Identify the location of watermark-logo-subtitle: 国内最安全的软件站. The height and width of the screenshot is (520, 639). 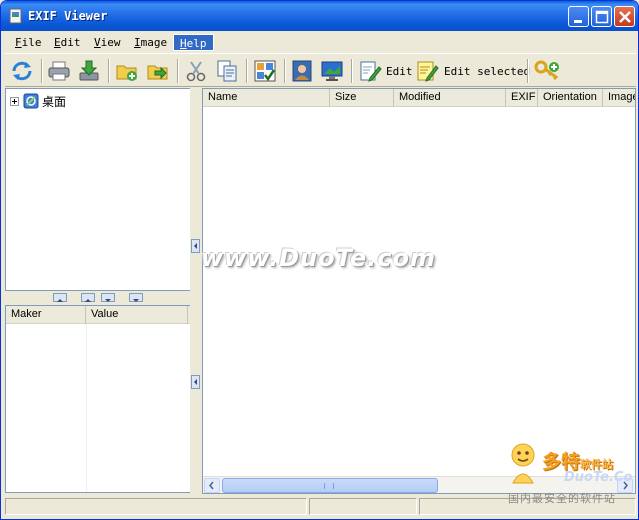
(562, 498).